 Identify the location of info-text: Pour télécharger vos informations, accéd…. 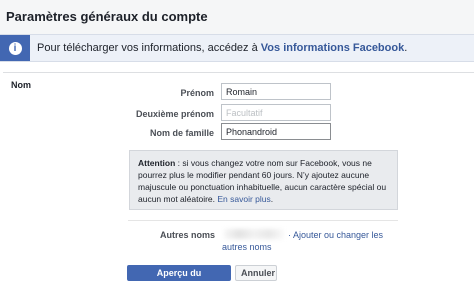
(222, 48).